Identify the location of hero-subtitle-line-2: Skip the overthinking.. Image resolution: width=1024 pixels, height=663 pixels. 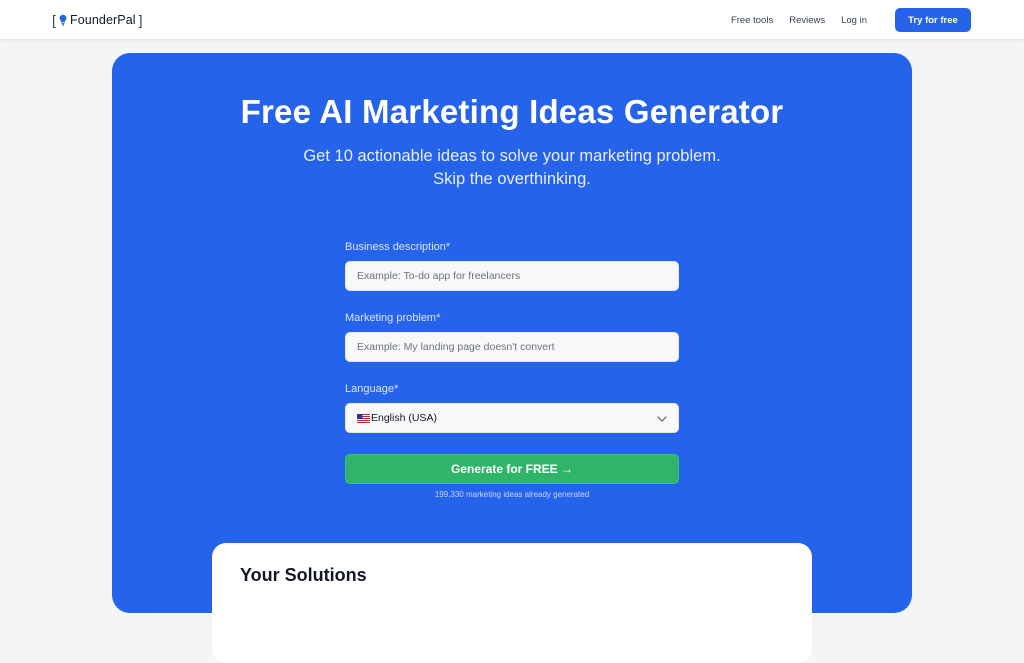
(512, 179).